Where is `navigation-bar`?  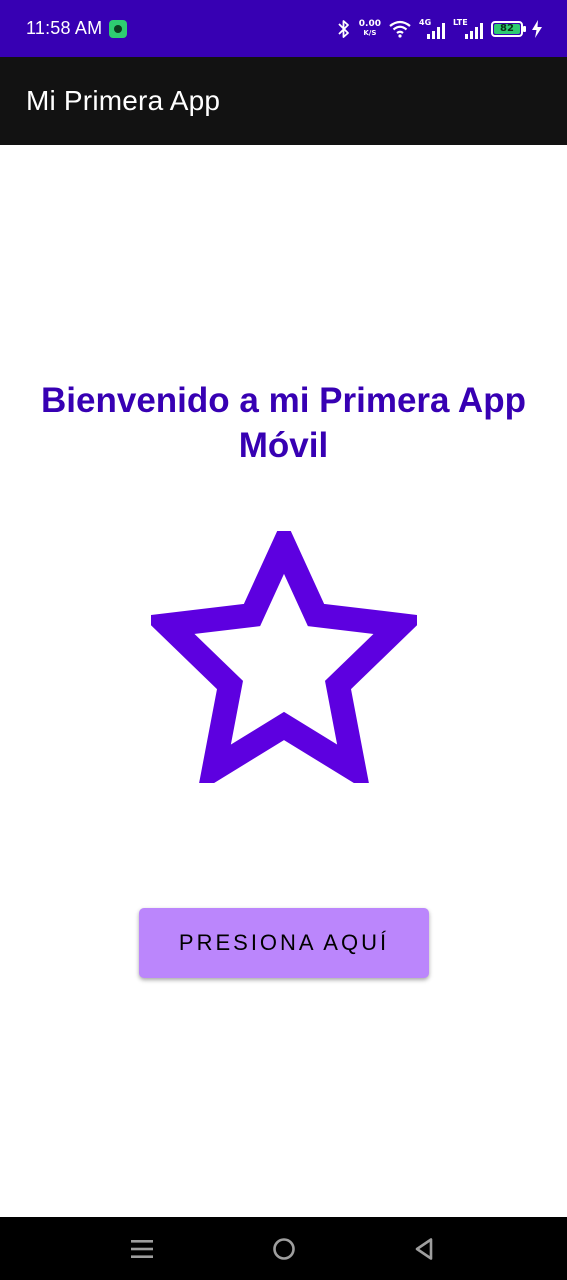 navigation-bar is located at coordinates (283, 1248).